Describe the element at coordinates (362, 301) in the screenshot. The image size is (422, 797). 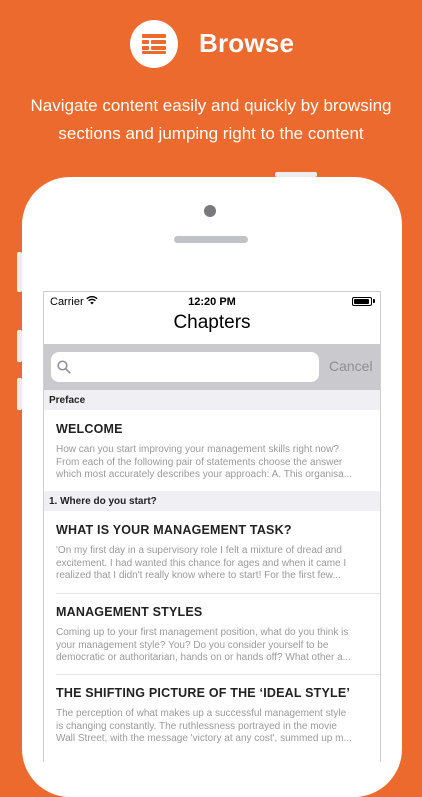
I see `battery-icon` at that location.